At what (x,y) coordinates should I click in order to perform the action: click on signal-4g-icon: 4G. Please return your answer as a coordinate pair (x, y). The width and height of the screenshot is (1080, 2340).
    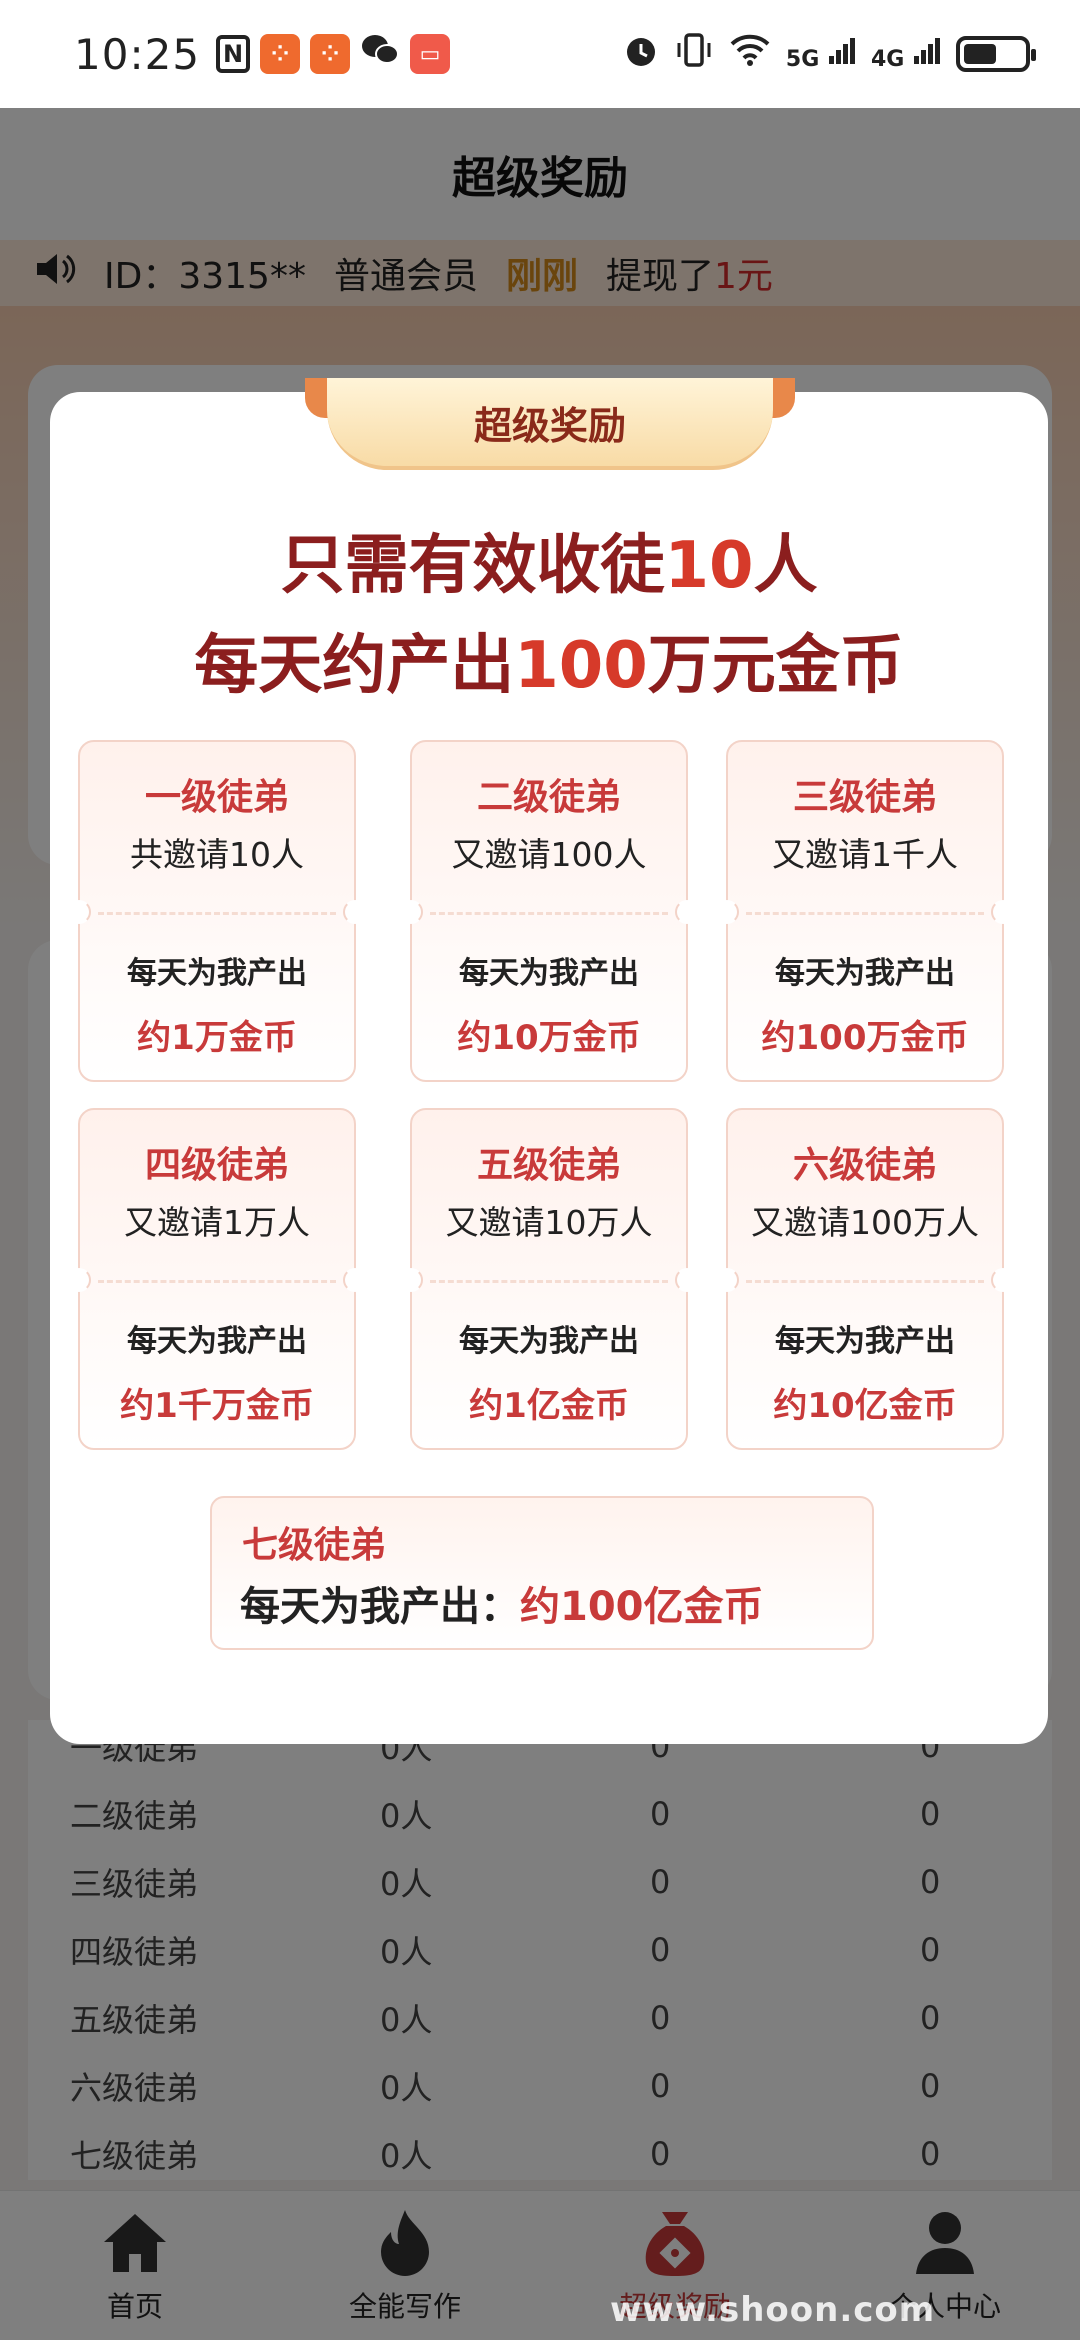
    Looking at the image, I should click on (906, 54).